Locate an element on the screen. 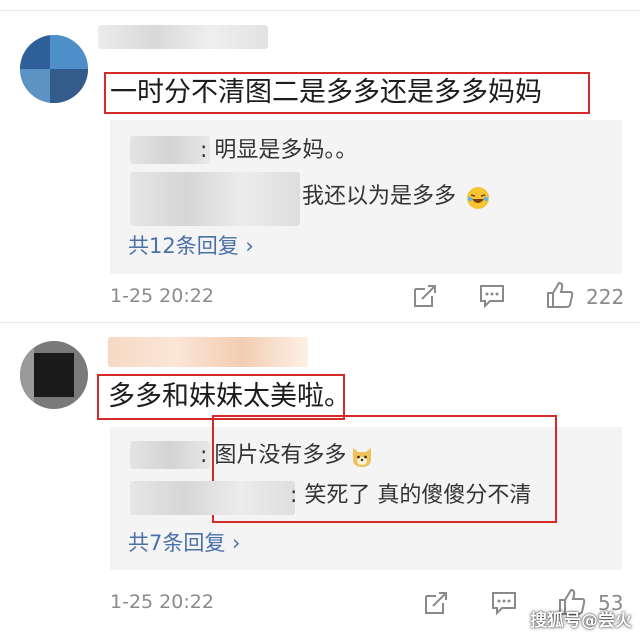 The image size is (640, 636). view-more-replies-link: 共12条回复 › is located at coordinates (191, 245).